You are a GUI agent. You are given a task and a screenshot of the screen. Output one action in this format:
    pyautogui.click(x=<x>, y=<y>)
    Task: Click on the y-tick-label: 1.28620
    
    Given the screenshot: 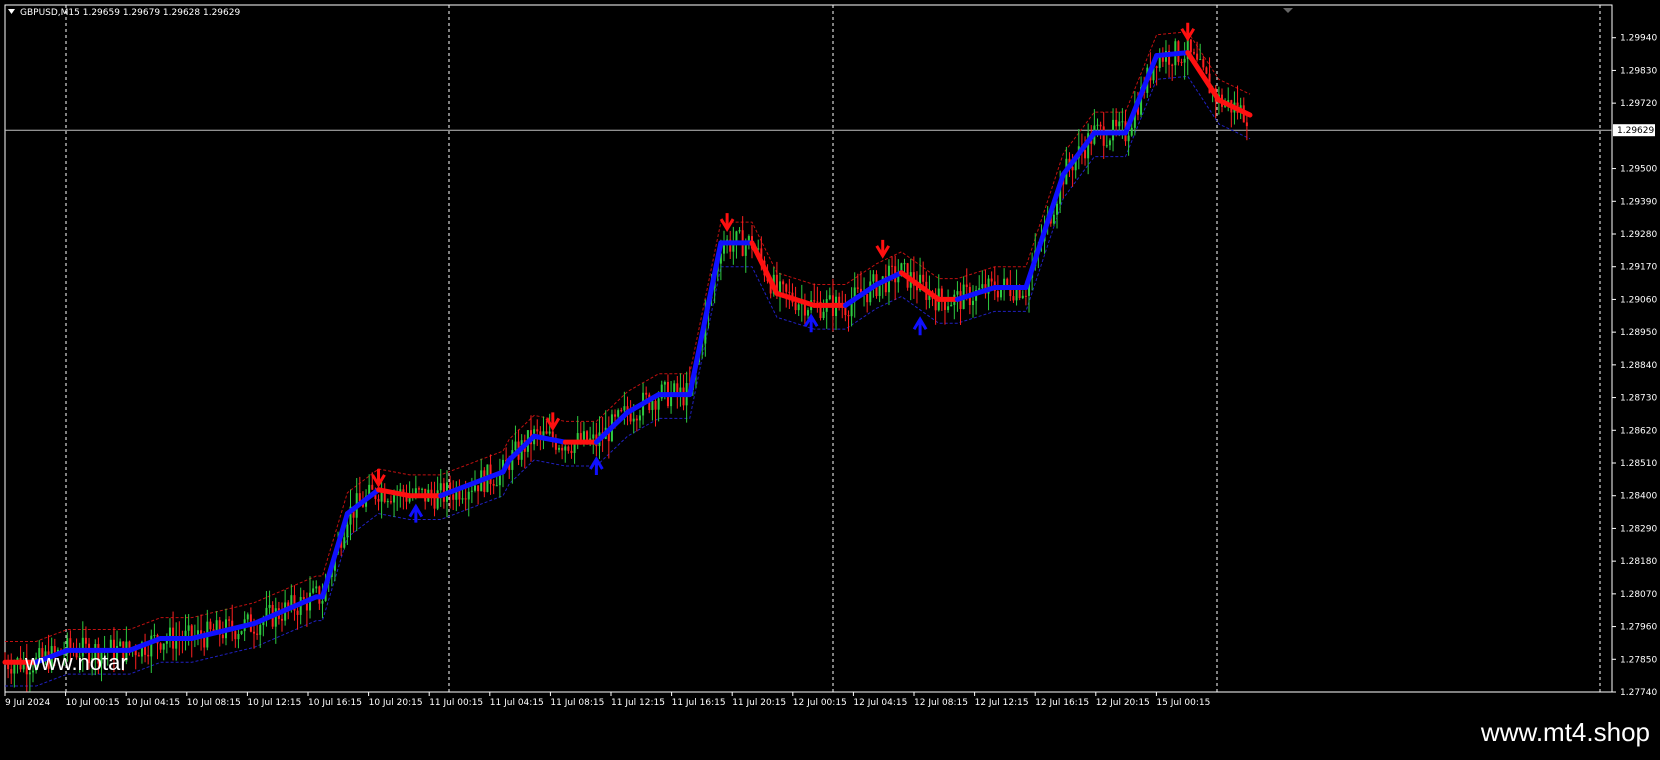 What is the action you would take?
    pyautogui.click(x=1638, y=431)
    